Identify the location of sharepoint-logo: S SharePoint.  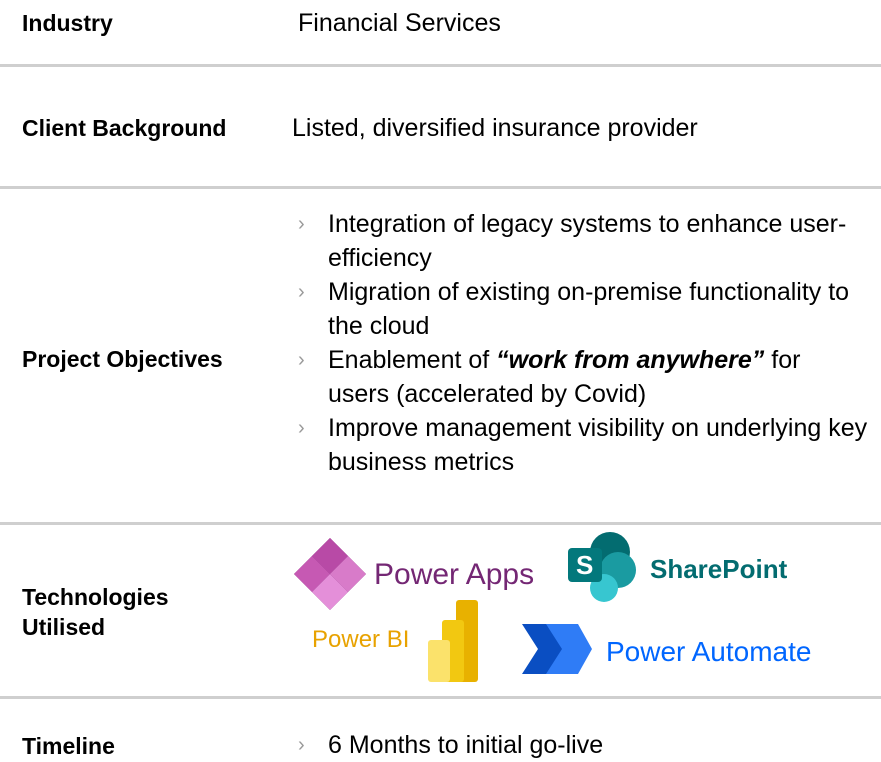
(691, 568).